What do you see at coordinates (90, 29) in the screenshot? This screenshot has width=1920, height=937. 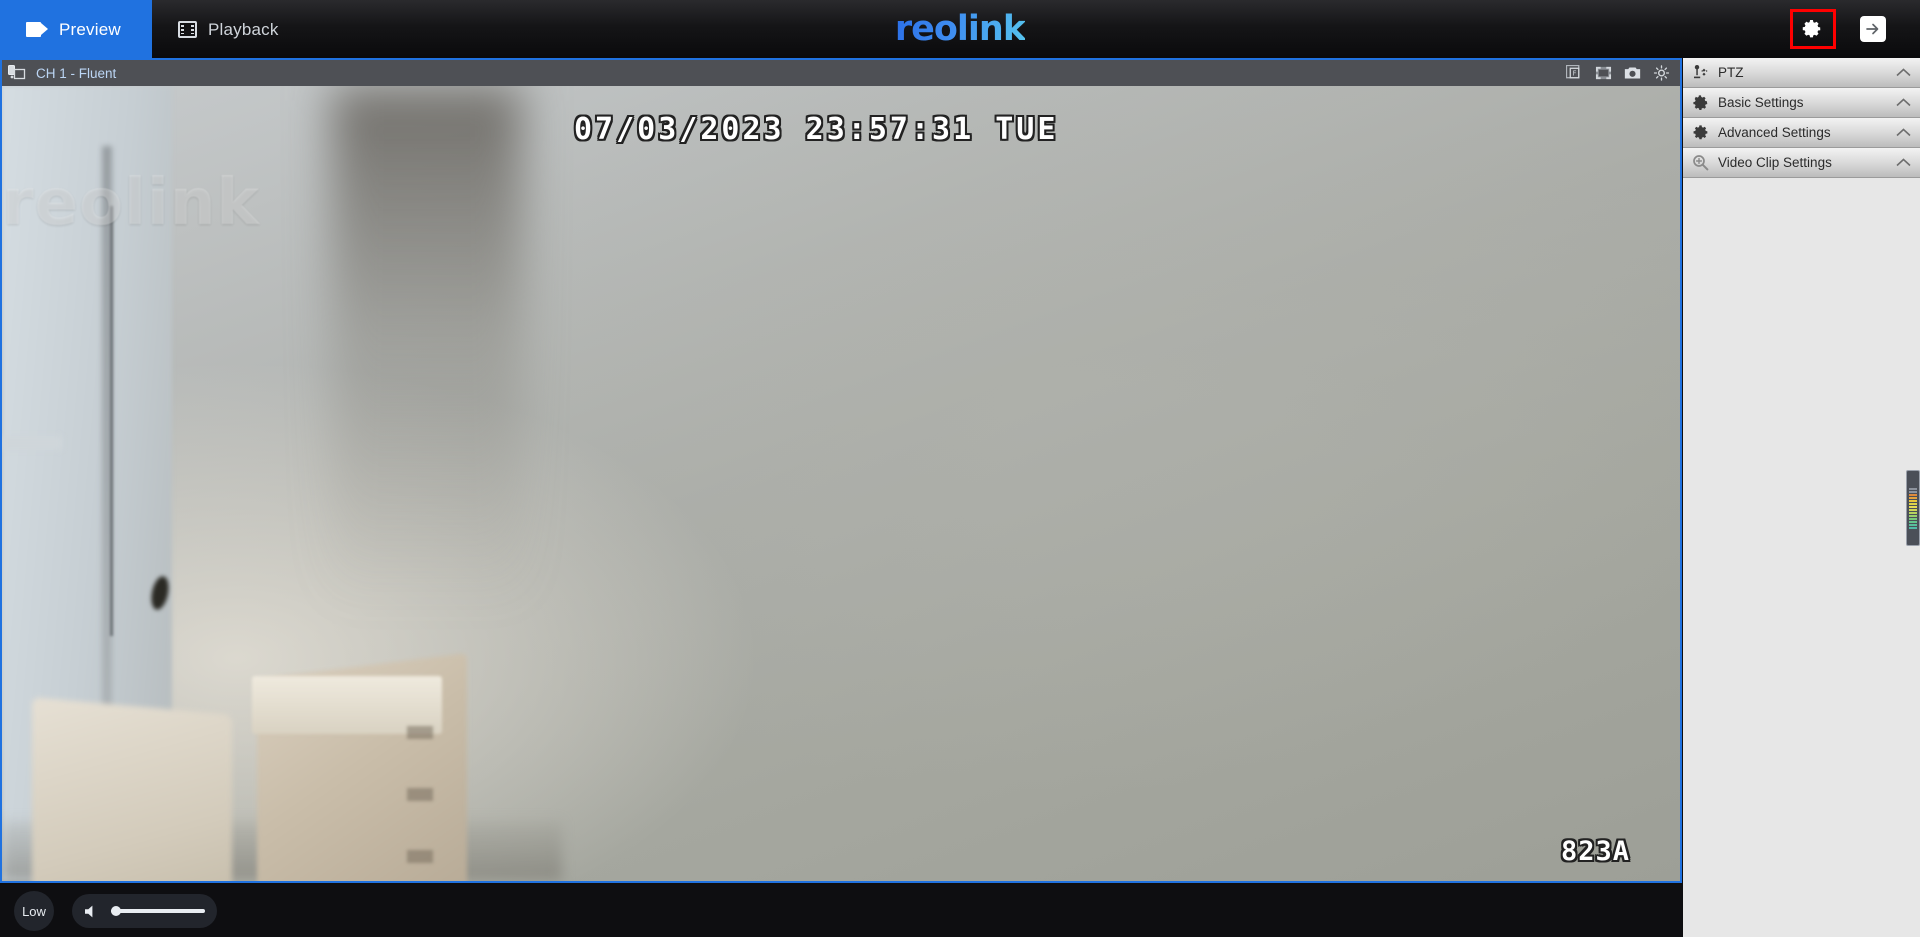 I see `tab-preview-label: Preview` at bounding box center [90, 29].